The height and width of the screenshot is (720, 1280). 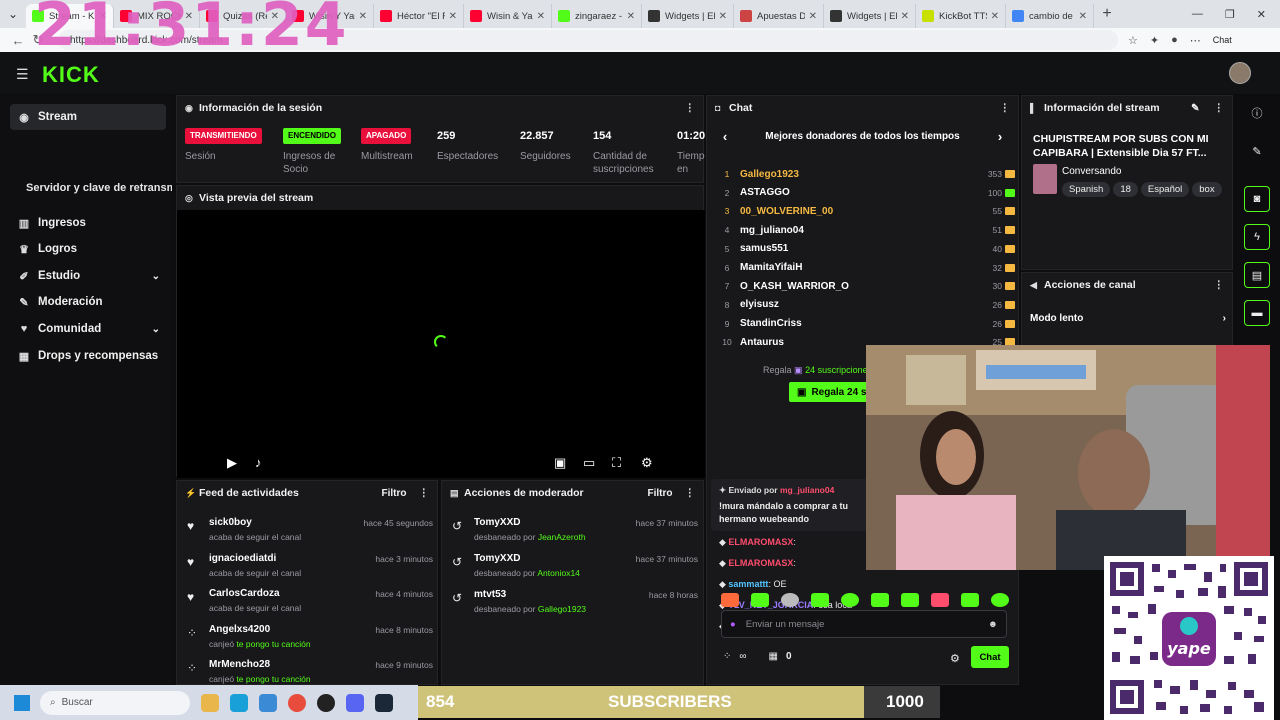 I want to click on discord-icon, so click(x=355, y=702).